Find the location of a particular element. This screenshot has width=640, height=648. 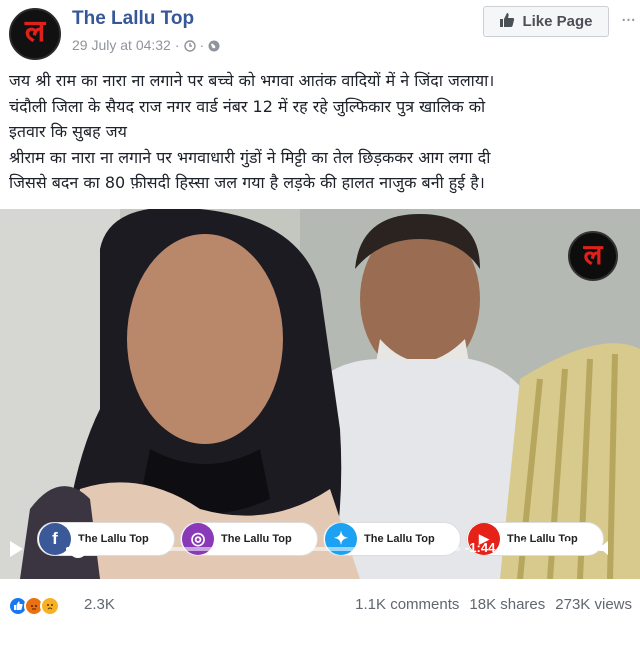

globe-icon is located at coordinates (214, 45).